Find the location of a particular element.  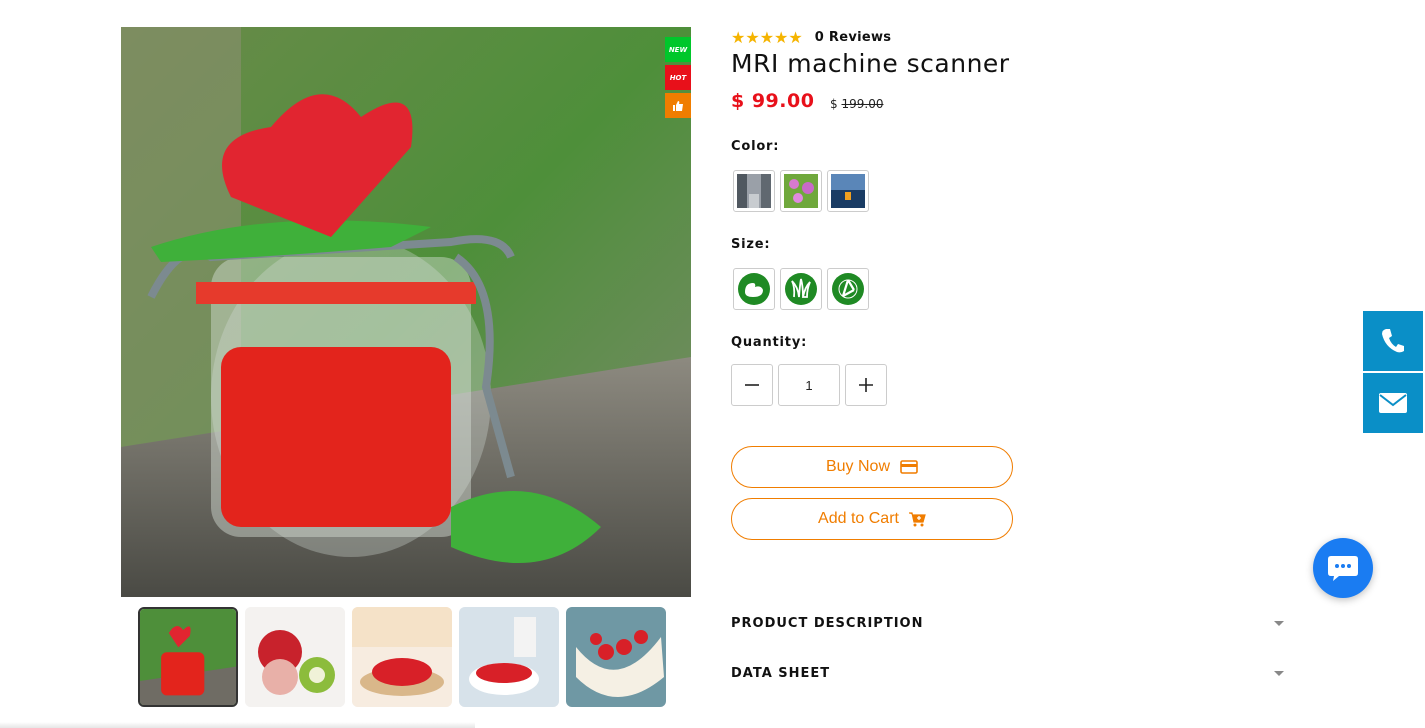

thumbnail-strawberries-plate is located at coordinates (402, 657).